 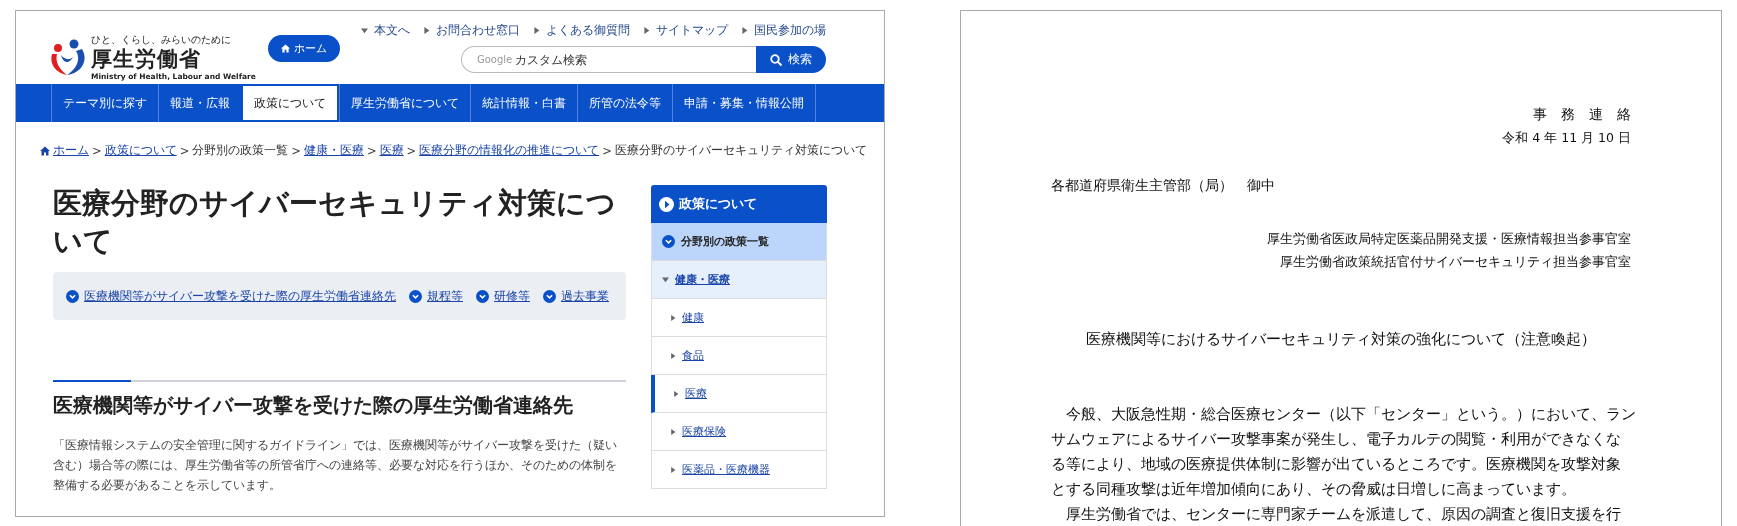 What do you see at coordinates (404, 103) in the screenshot?
I see `nav-tab: 厚生労働省について` at bounding box center [404, 103].